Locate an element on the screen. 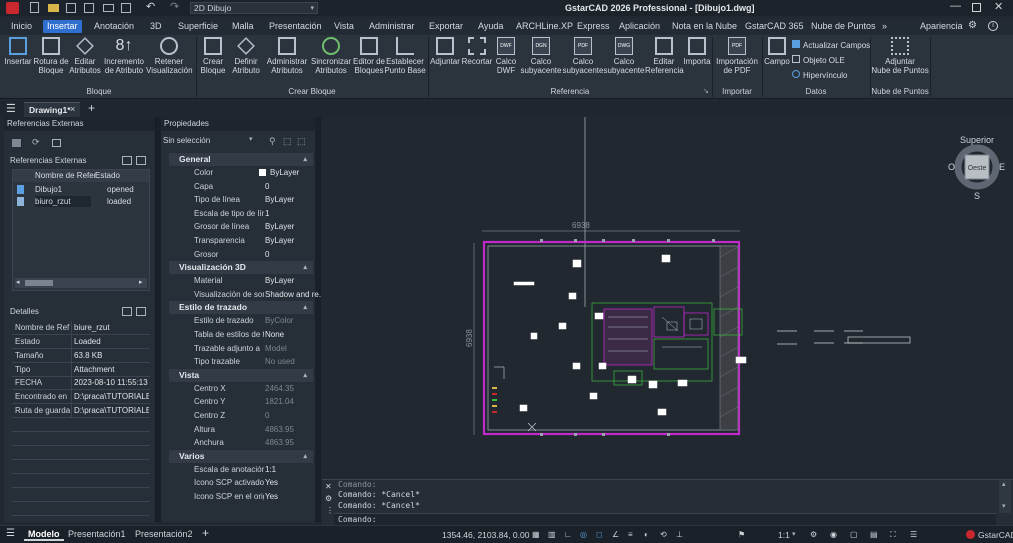  selection-cycling-icon: ⟲ is located at coordinates (663, 534).